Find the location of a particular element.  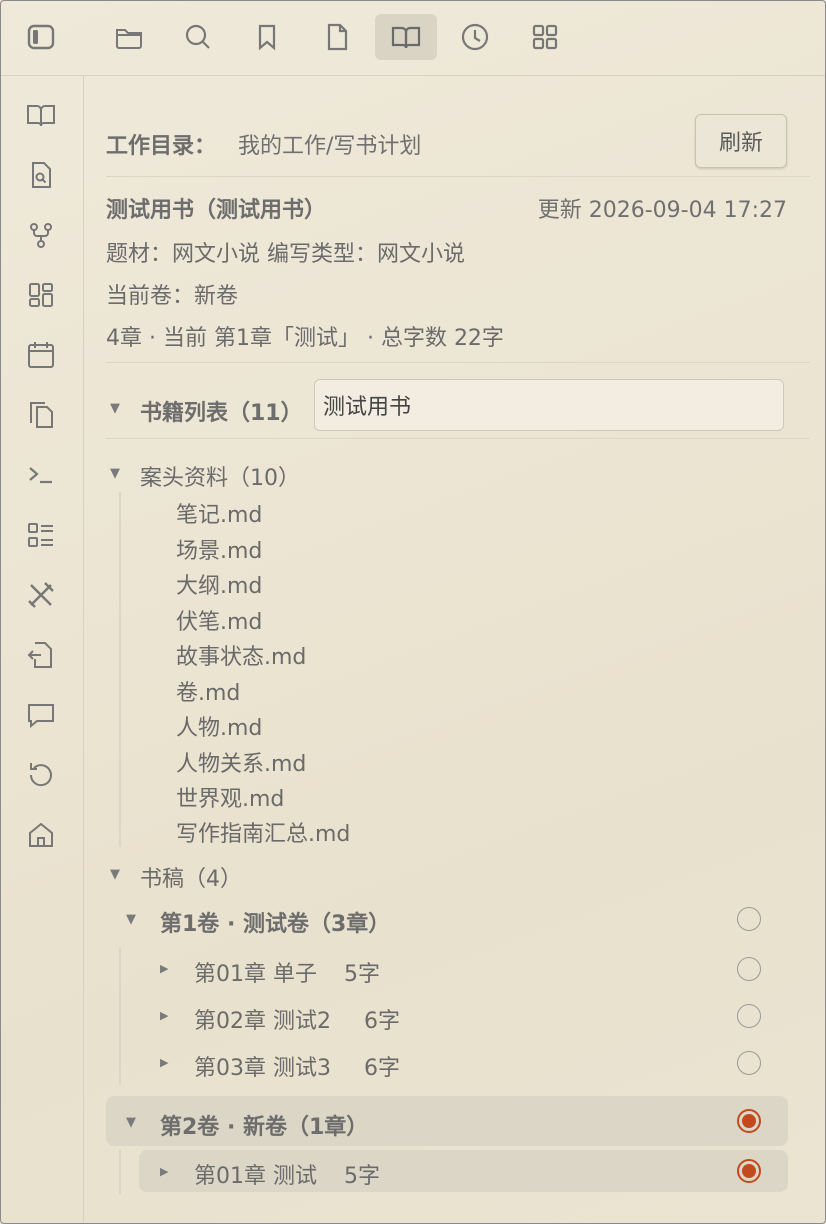

manuscript-label: 书稿（4） is located at coordinates (191, 877).